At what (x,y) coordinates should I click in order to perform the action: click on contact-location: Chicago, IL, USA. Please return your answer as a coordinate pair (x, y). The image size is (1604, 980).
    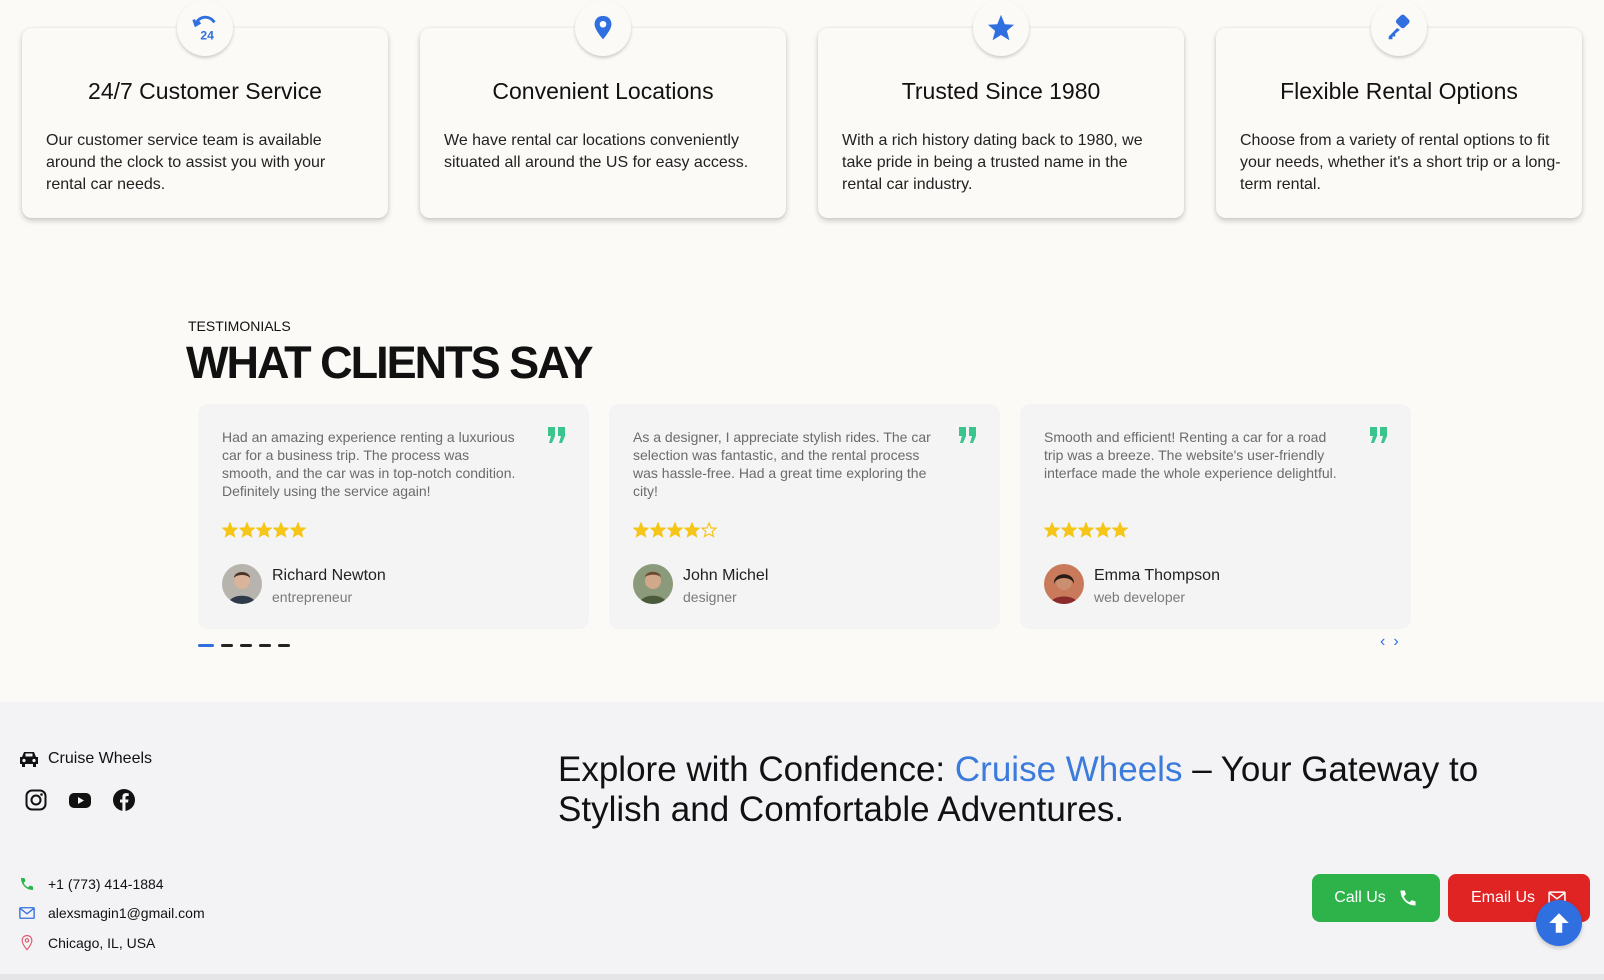
    Looking at the image, I should click on (86, 943).